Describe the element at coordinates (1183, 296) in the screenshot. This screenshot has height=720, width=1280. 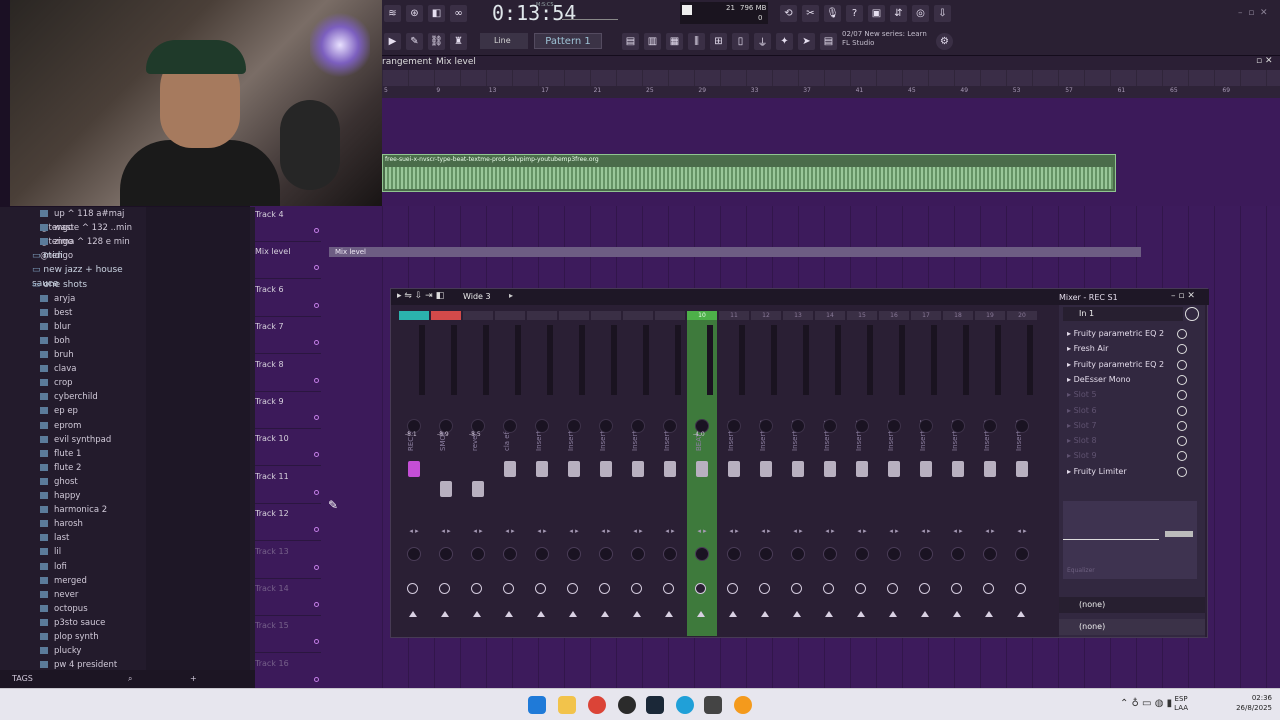
I see `mixer-window-controls: – ▫ ✕` at that location.